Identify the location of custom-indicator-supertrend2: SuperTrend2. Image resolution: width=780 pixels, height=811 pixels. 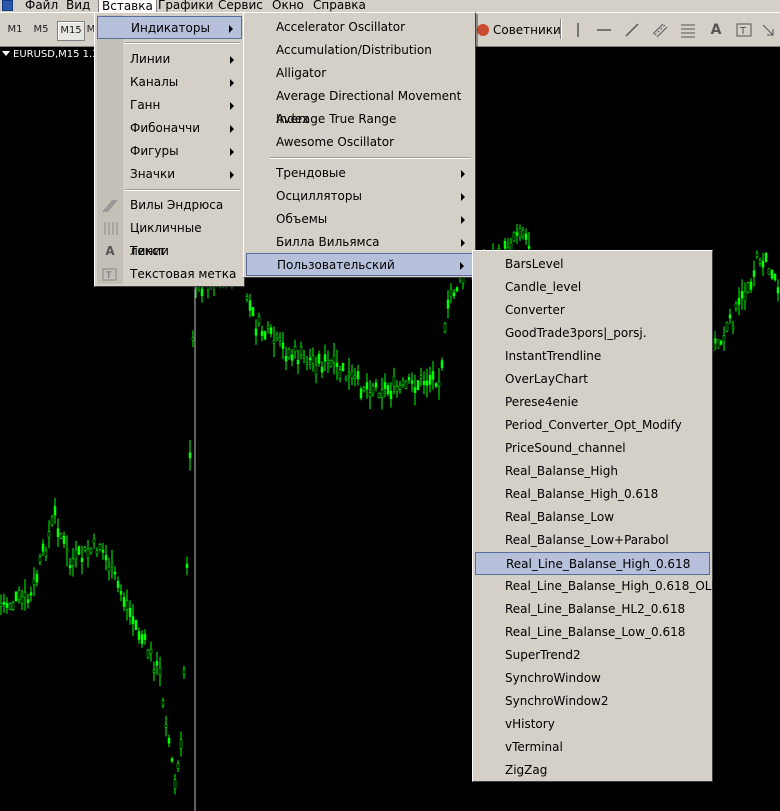
(592, 655).